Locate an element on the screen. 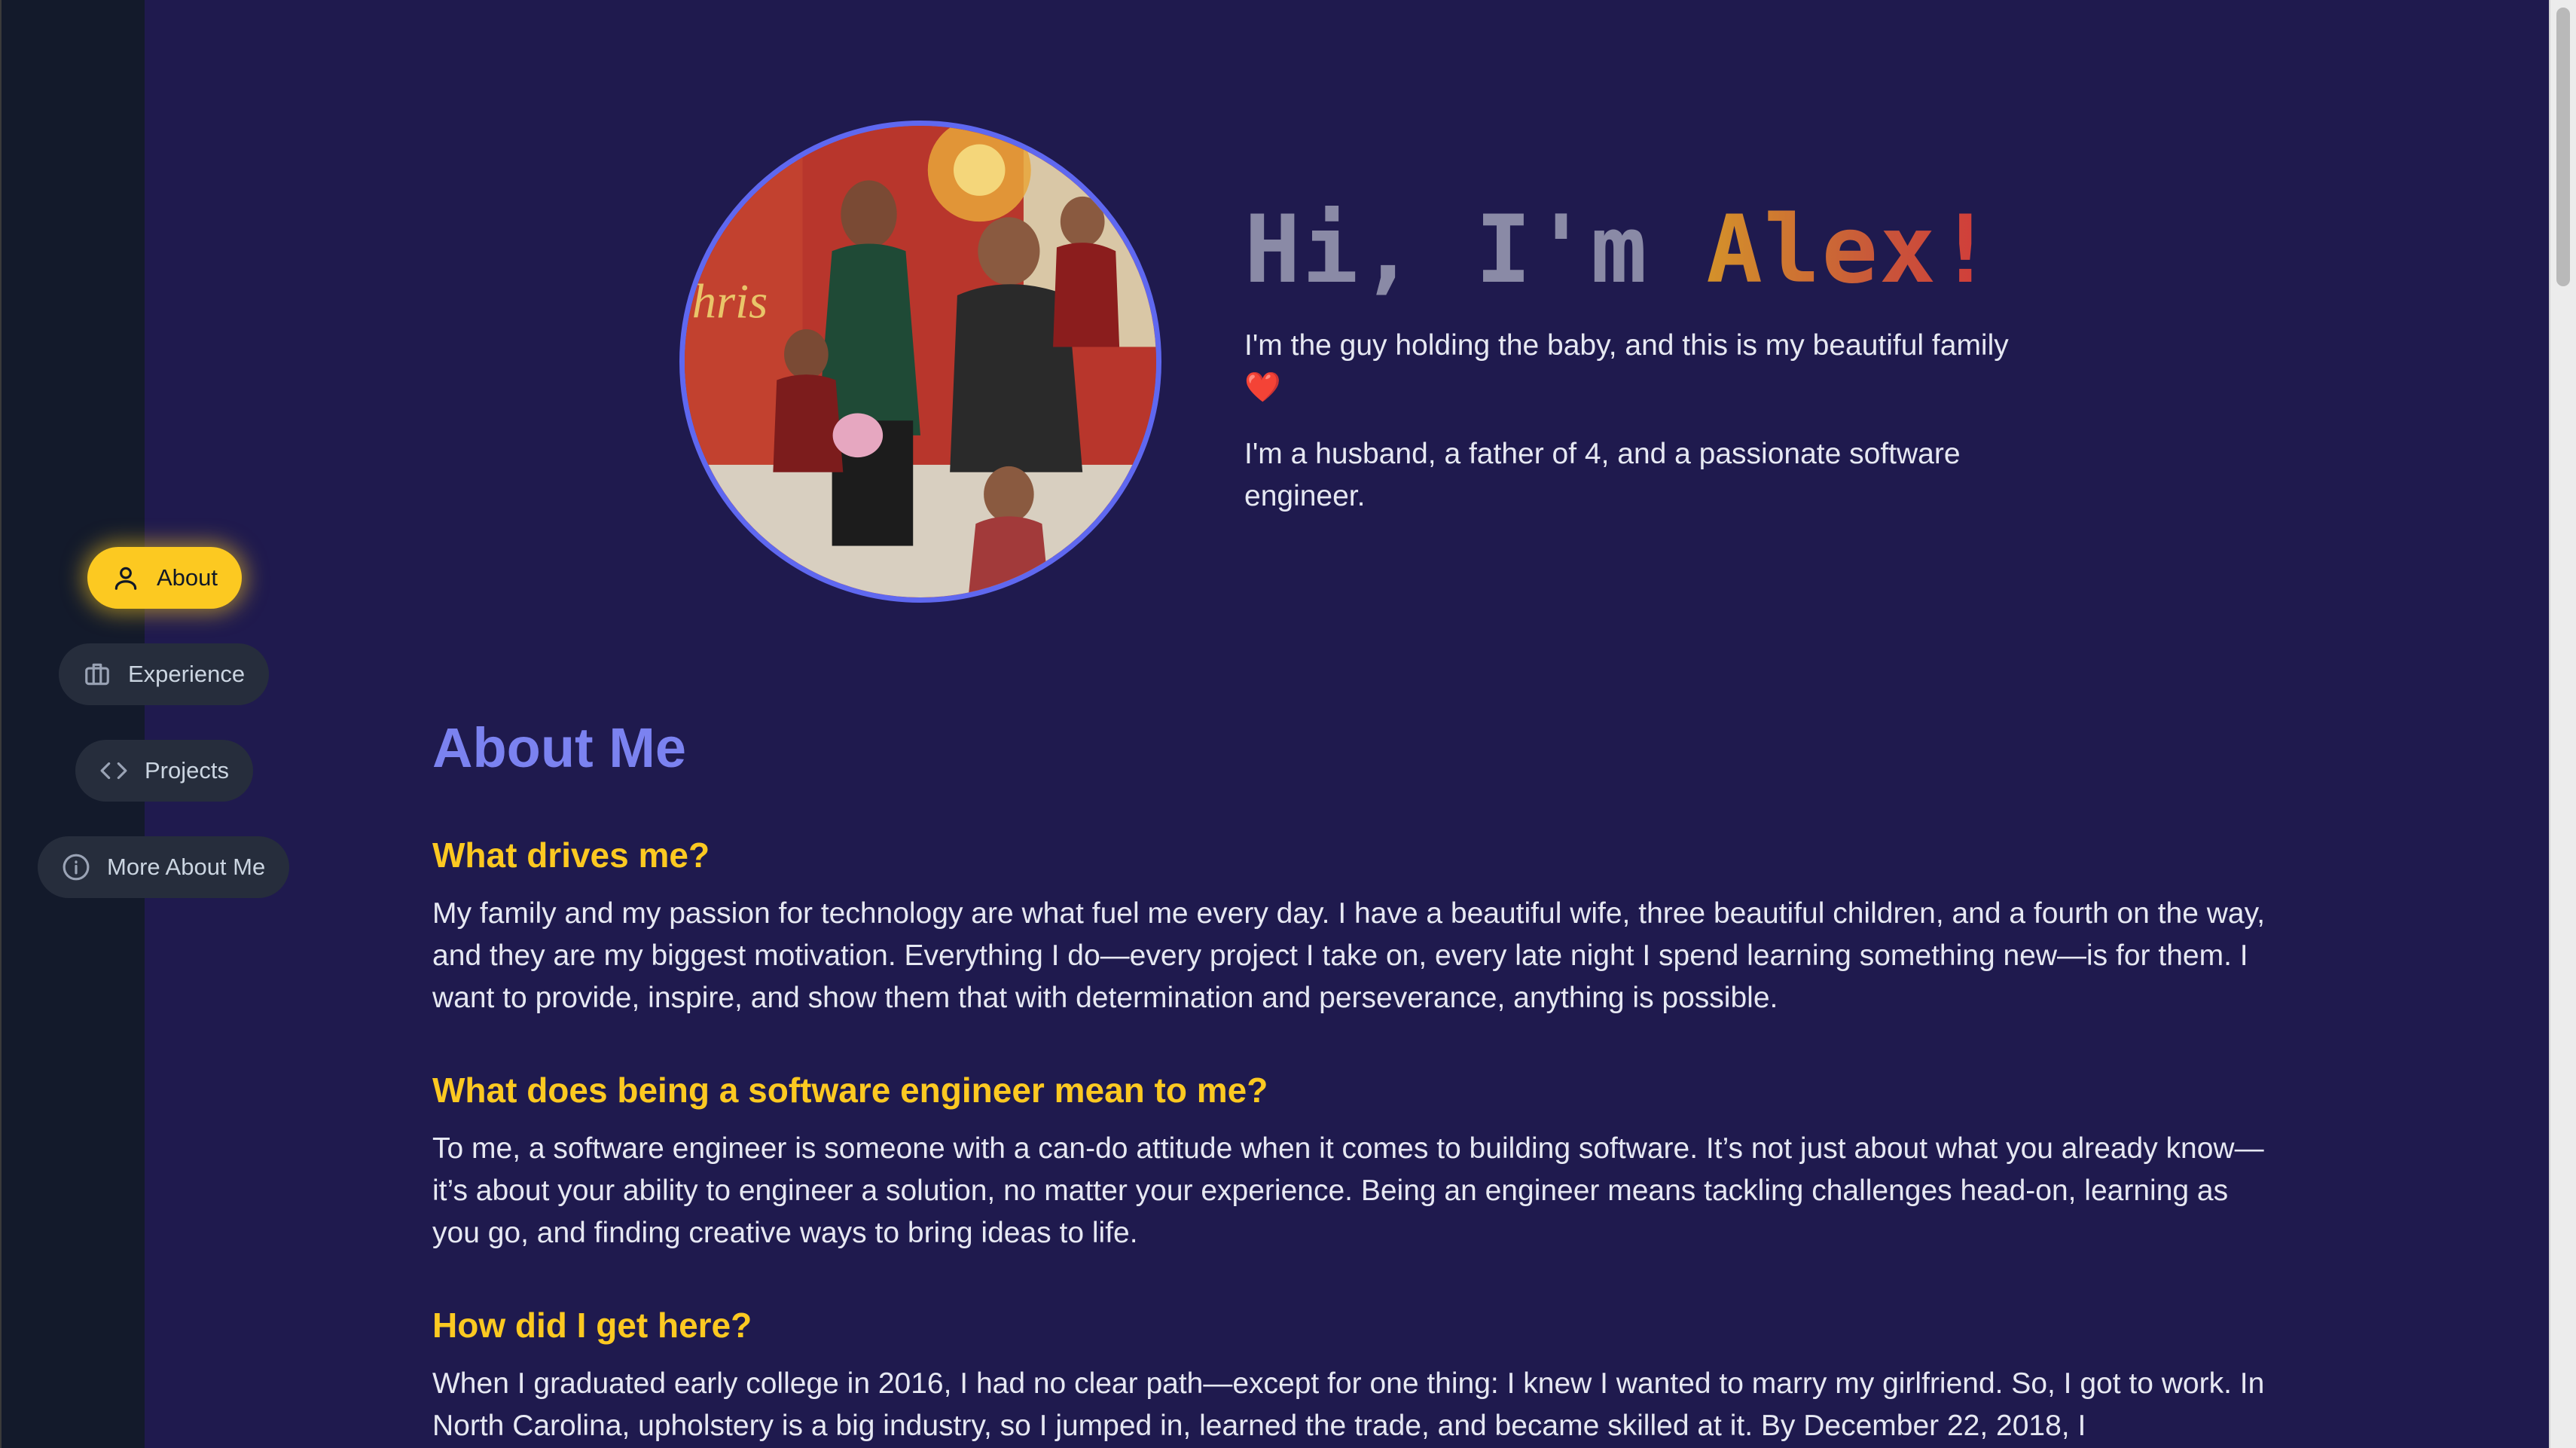 The width and height of the screenshot is (2576, 1448). section-heading: How did I get here? is located at coordinates (592, 1325).